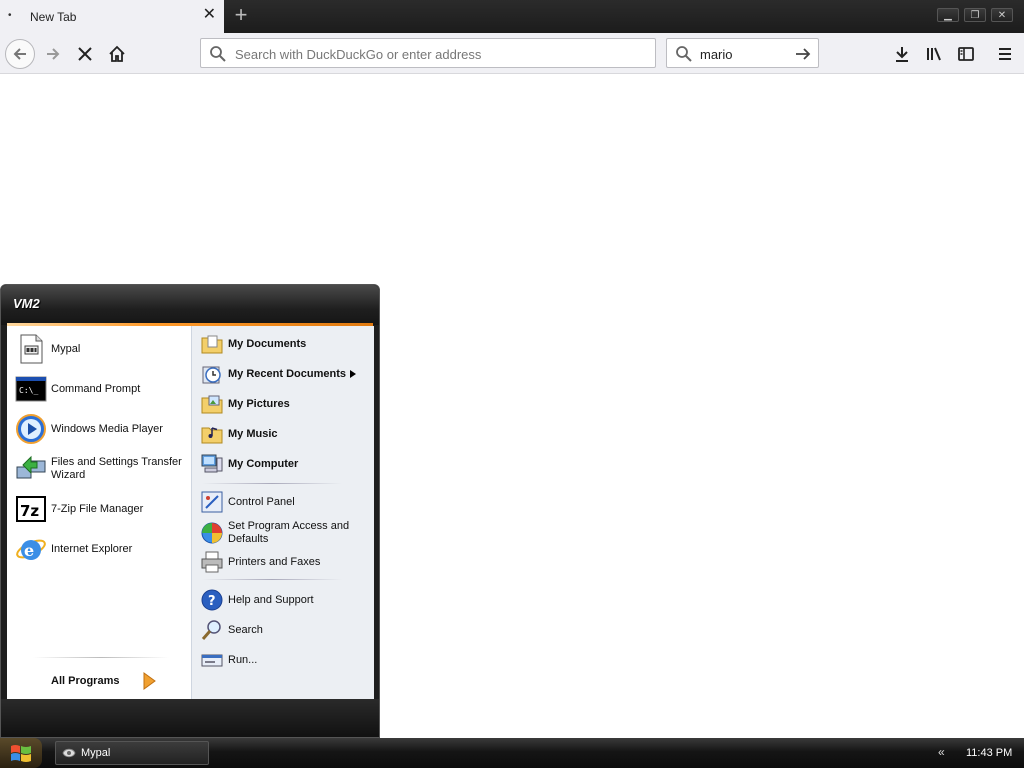 This screenshot has width=1024, height=768. Describe the element at coordinates (31, 389) in the screenshot. I see `command-prompt-icon: C:\_` at that location.